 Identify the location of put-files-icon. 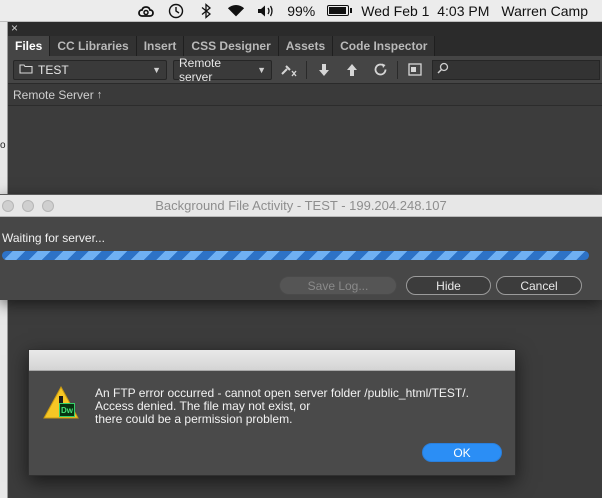
(352, 70).